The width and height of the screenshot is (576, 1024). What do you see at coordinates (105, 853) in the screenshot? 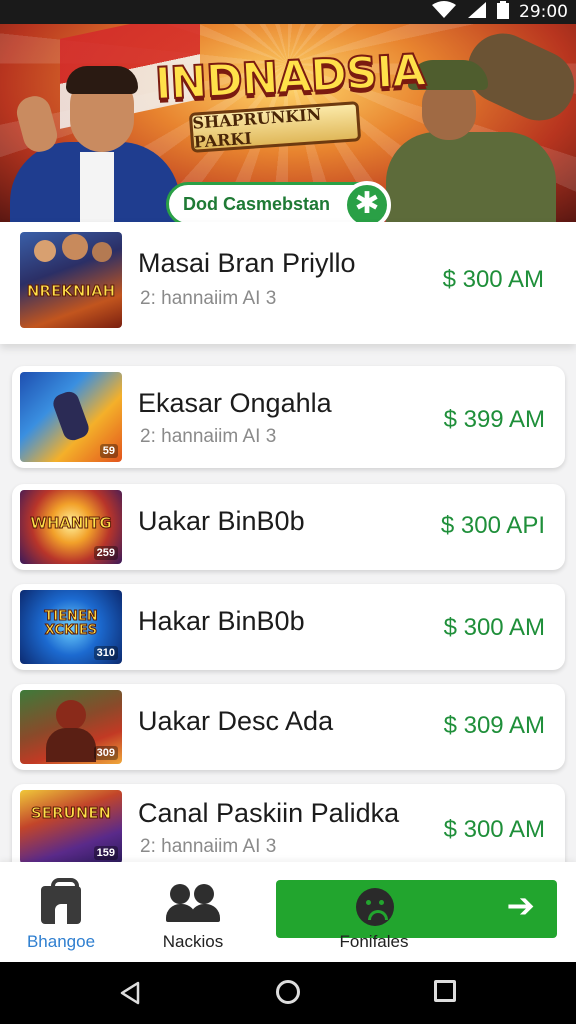
I see `thumbnail-badge: 159` at bounding box center [105, 853].